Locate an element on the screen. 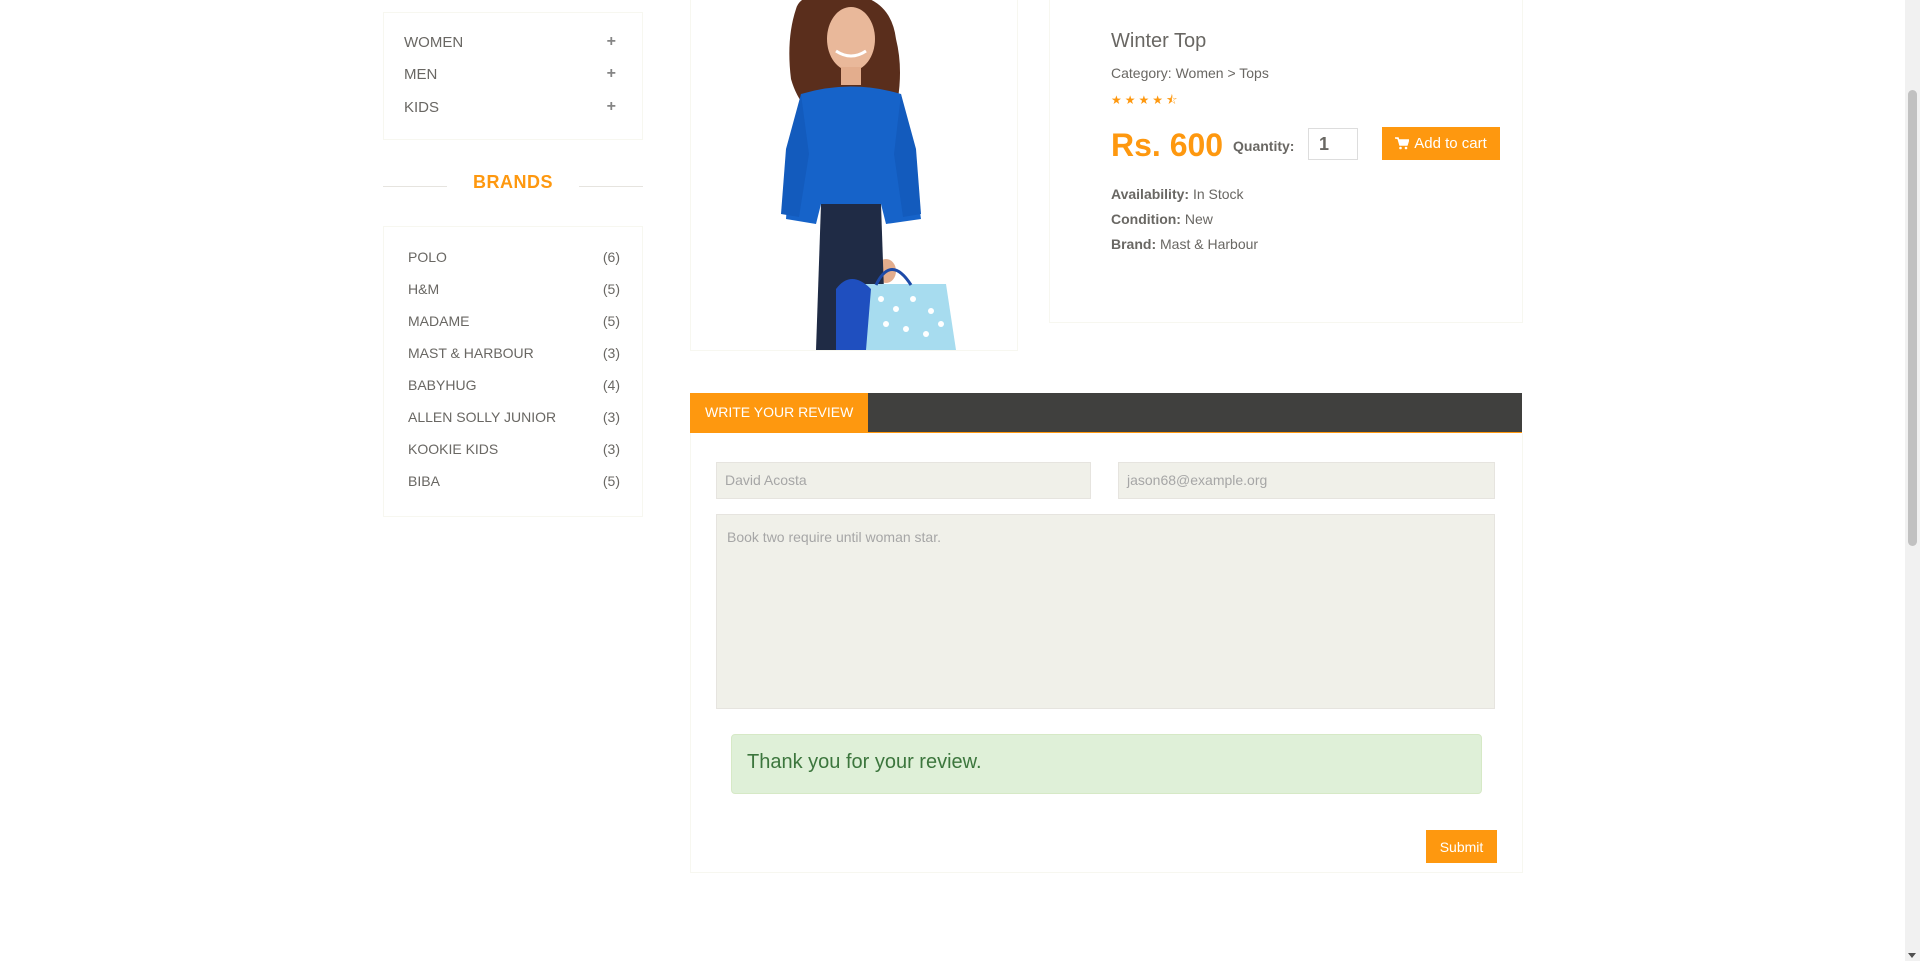 The image size is (1920, 961). scroll-down-icon is located at coordinates (1912, 955).